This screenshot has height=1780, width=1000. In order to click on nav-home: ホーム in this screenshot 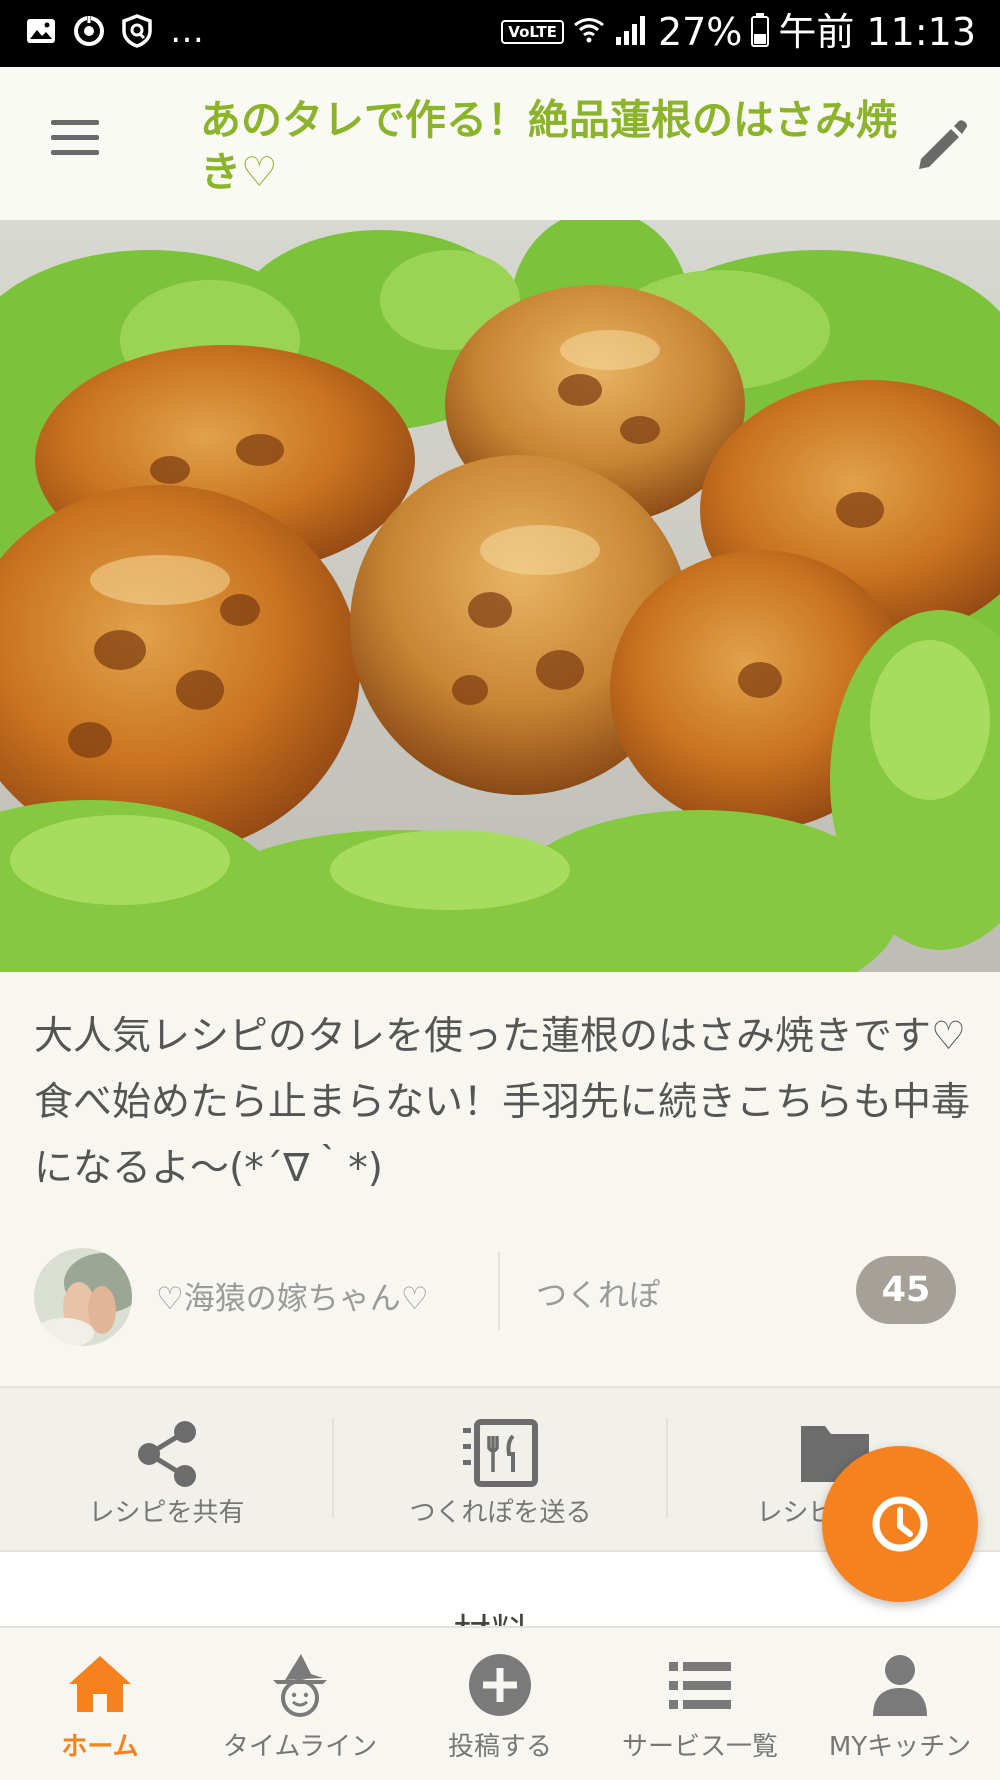, I will do `click(100, 1704)`.